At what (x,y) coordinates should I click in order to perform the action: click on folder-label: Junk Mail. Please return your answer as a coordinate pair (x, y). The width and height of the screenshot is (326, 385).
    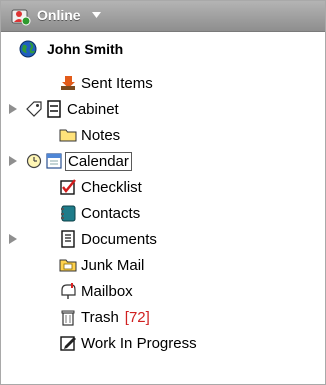
    Looking at the image, I should click on (113, 265).